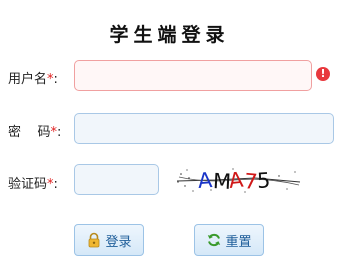 The width and height of the screenshot is (339, 268). What do you see at coordinates (55, 79) in the screenshot?
I see `username-colon: :` at bounding box center [55, 79].